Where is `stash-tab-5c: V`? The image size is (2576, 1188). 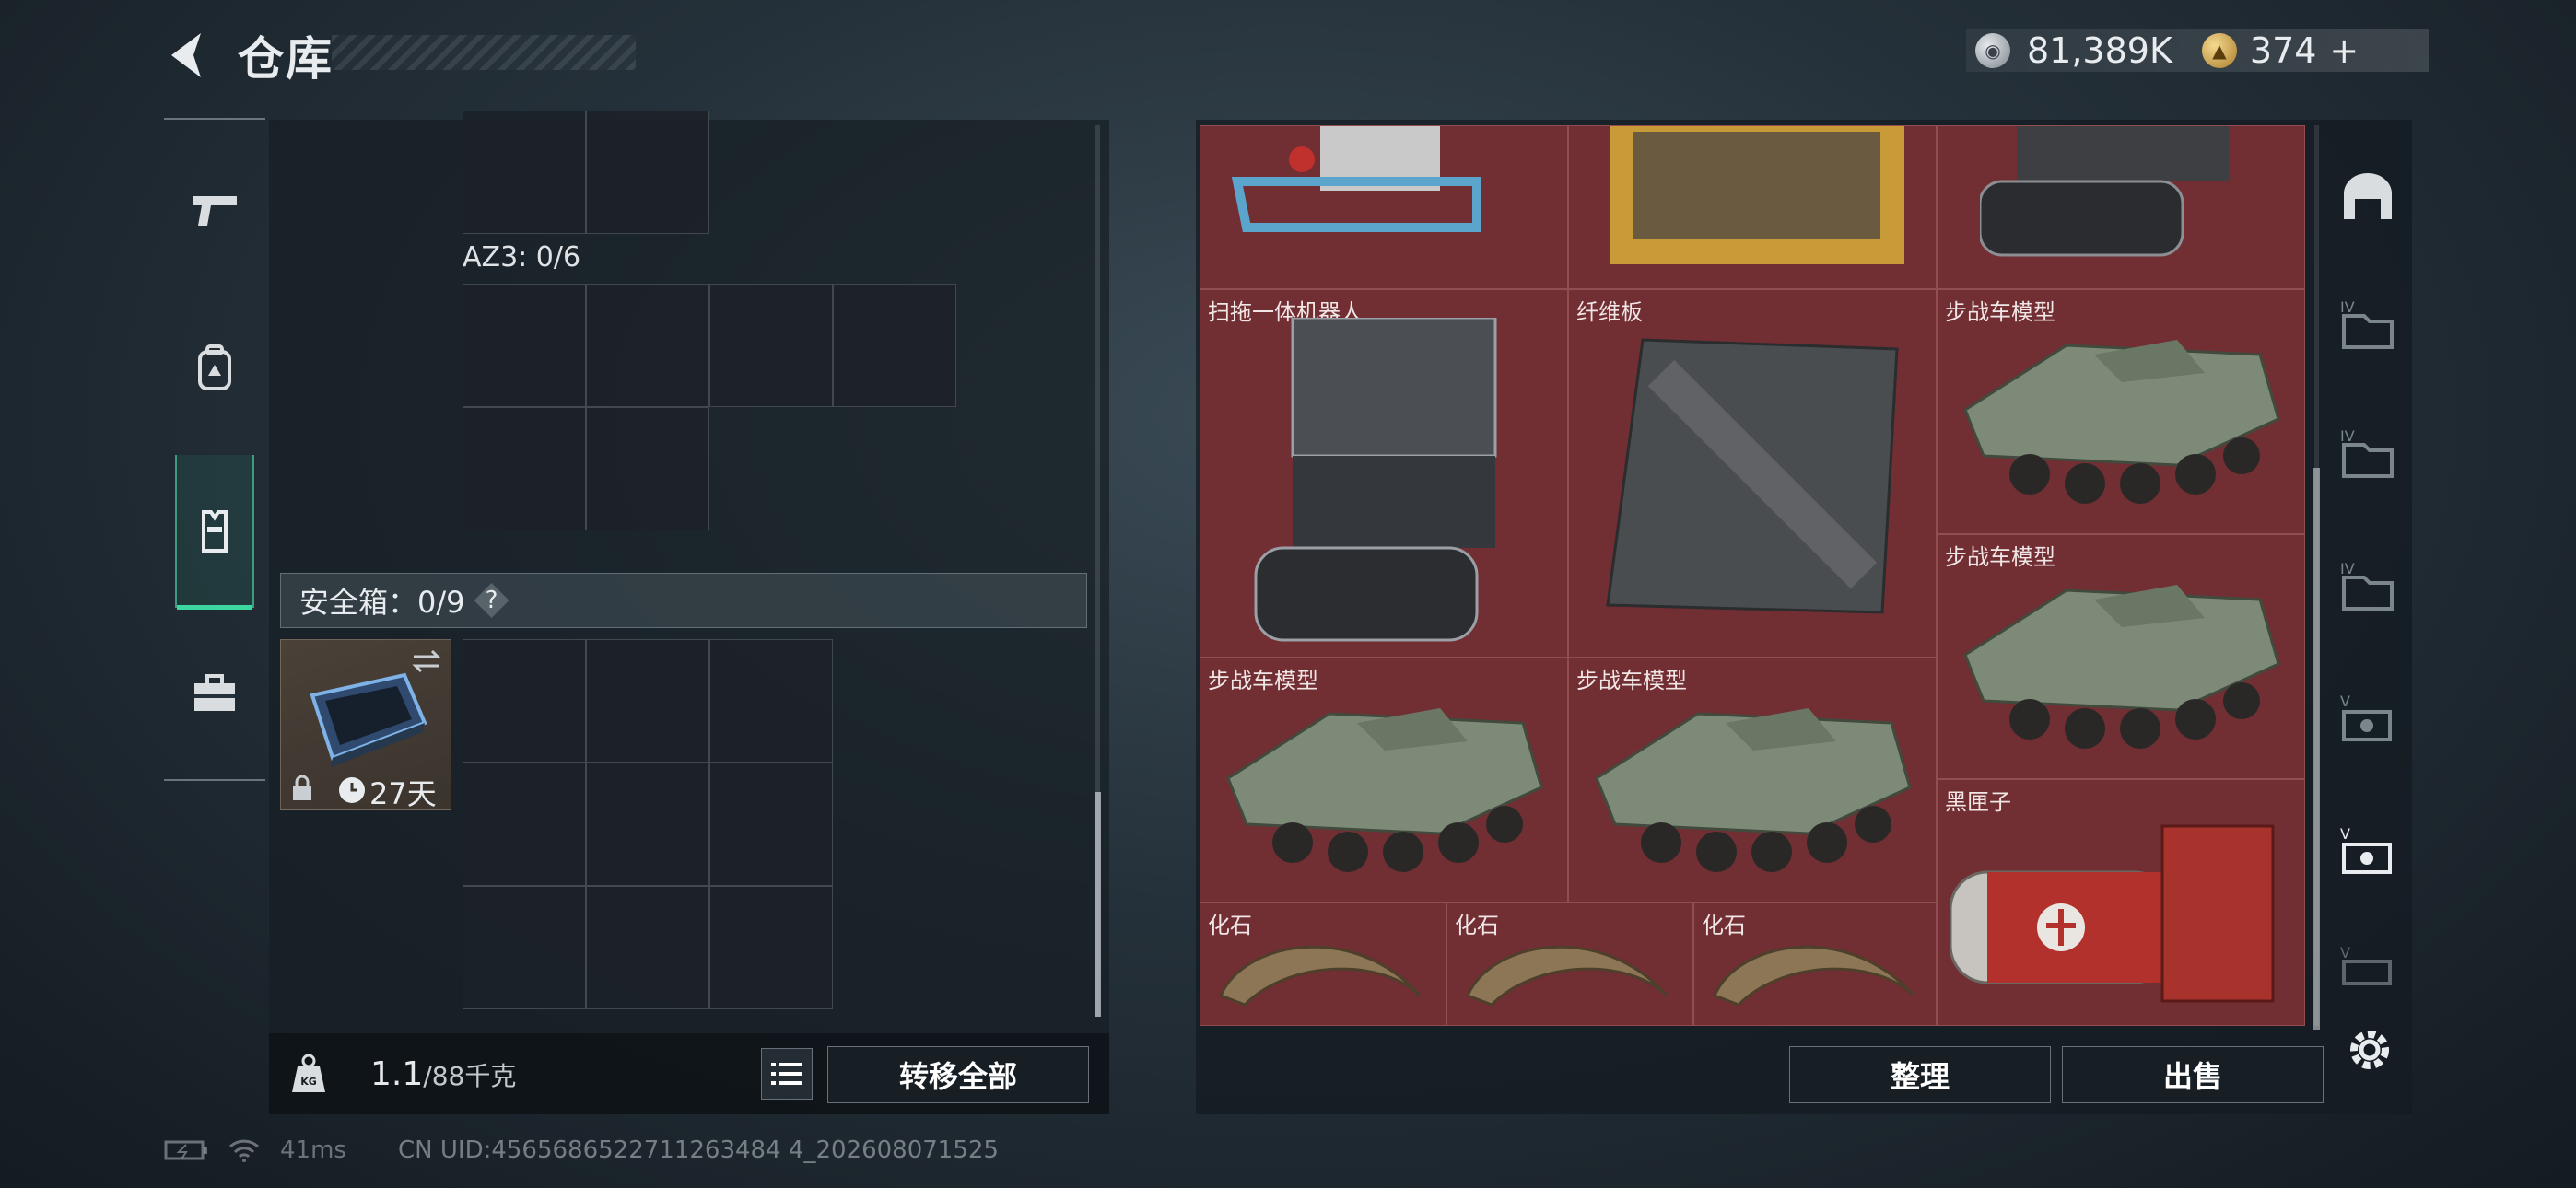
stash-tab-5c: V is located at coordinates (2368, 965).